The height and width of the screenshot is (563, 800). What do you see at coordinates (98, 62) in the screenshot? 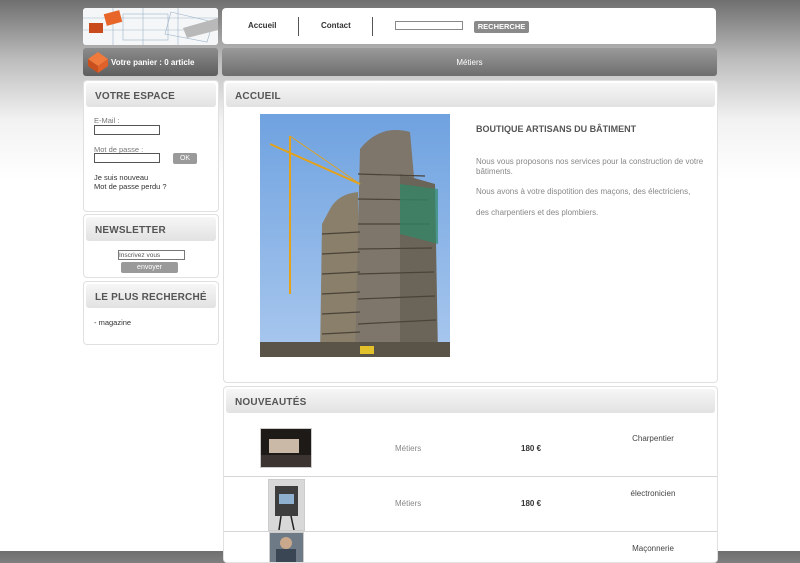
I see `cart-box-icon` at bounding box center [98, 62].